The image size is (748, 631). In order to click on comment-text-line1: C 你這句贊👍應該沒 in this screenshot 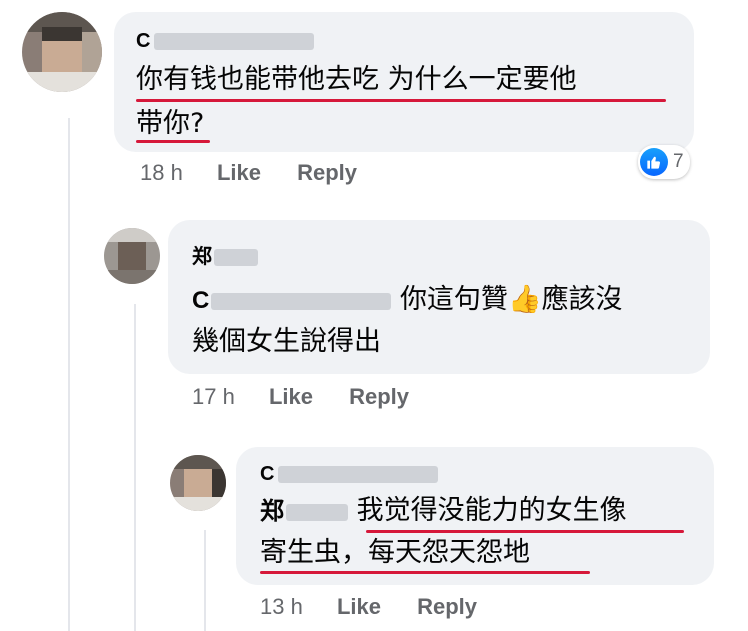, I will do `click(407, 300)`.